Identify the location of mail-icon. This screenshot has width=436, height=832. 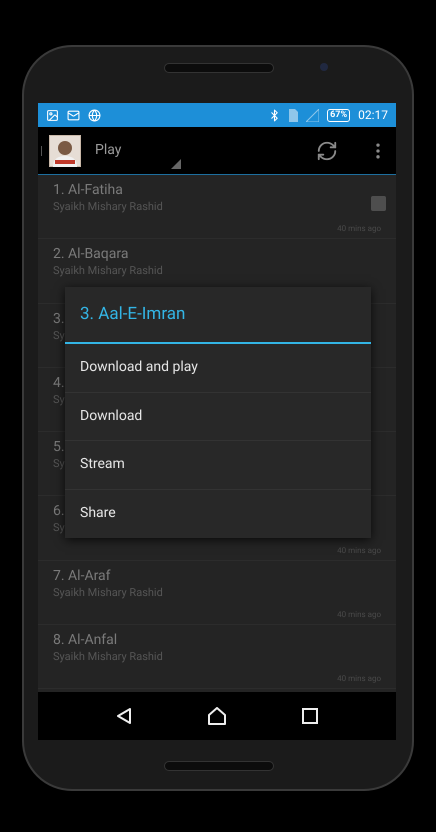
(73, 115).